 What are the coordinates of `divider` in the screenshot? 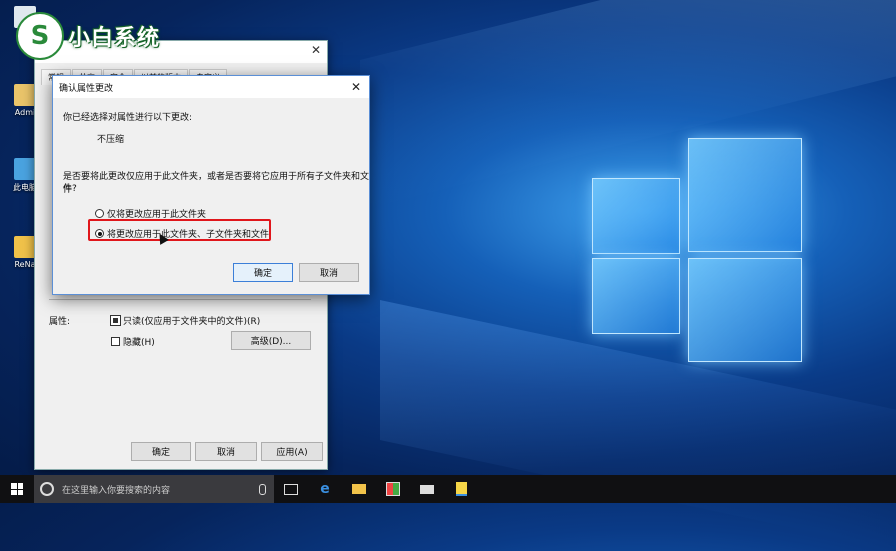 It's located at (180, 299).